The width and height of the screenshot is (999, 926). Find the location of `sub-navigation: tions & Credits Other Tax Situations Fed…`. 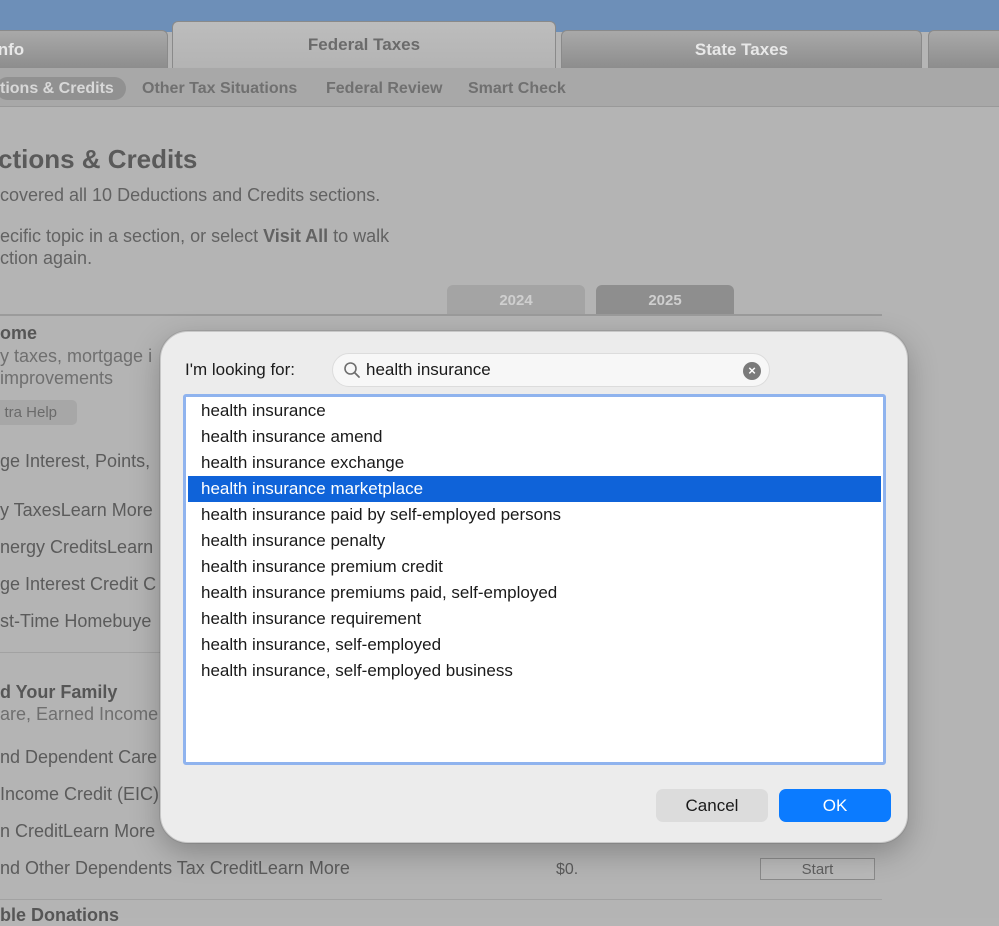

sub-navigation: tions & Credits Other Tax Situations Fed… is located at coordinates (499, 87).